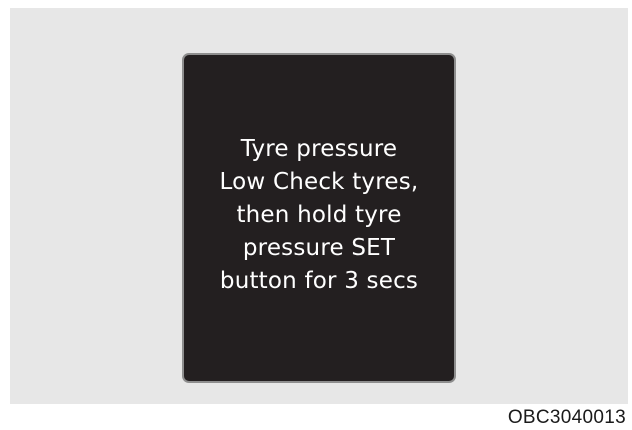 This screenshot has width=632, height=430. I want to click on message-line-3: then hold tyre, so click(319, 214).